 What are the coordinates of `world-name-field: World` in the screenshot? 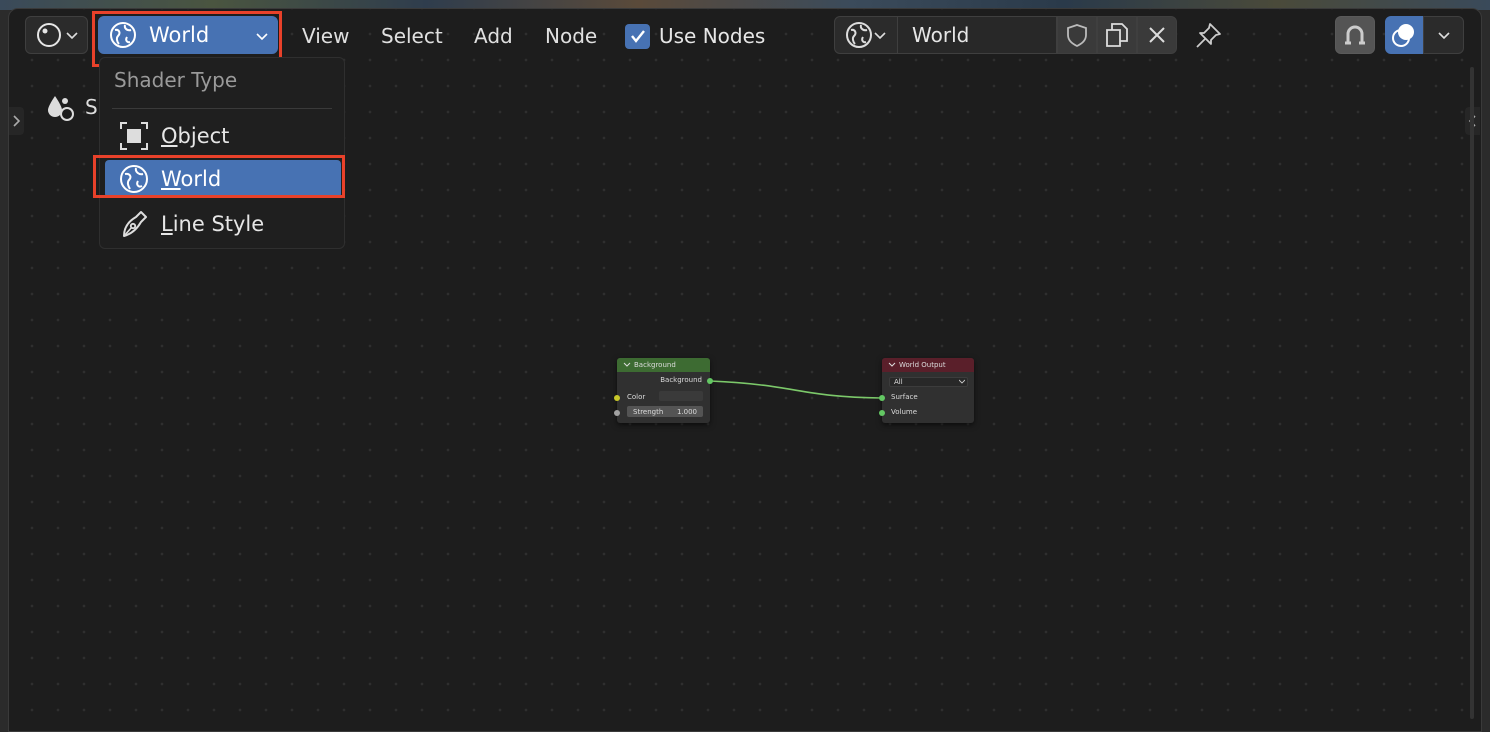 It's located at (977, 35).